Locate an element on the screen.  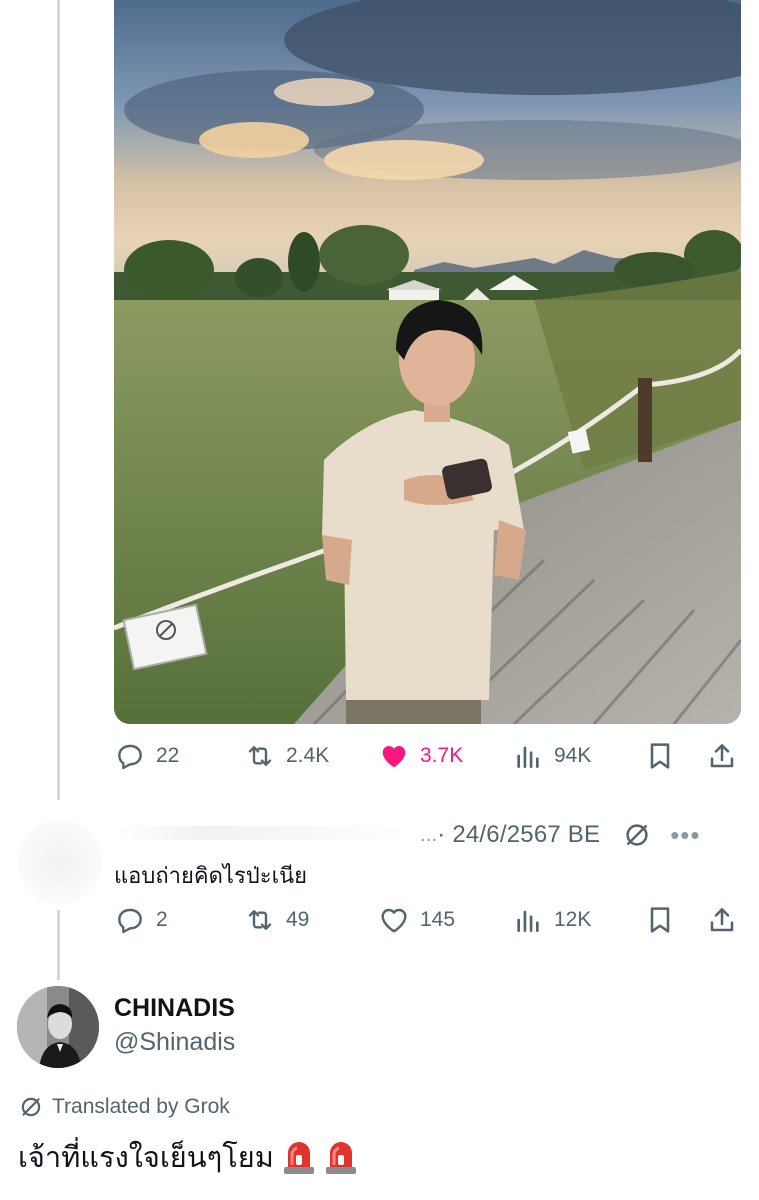
repost-button: 2.4K is located at coordinates (286, 756).